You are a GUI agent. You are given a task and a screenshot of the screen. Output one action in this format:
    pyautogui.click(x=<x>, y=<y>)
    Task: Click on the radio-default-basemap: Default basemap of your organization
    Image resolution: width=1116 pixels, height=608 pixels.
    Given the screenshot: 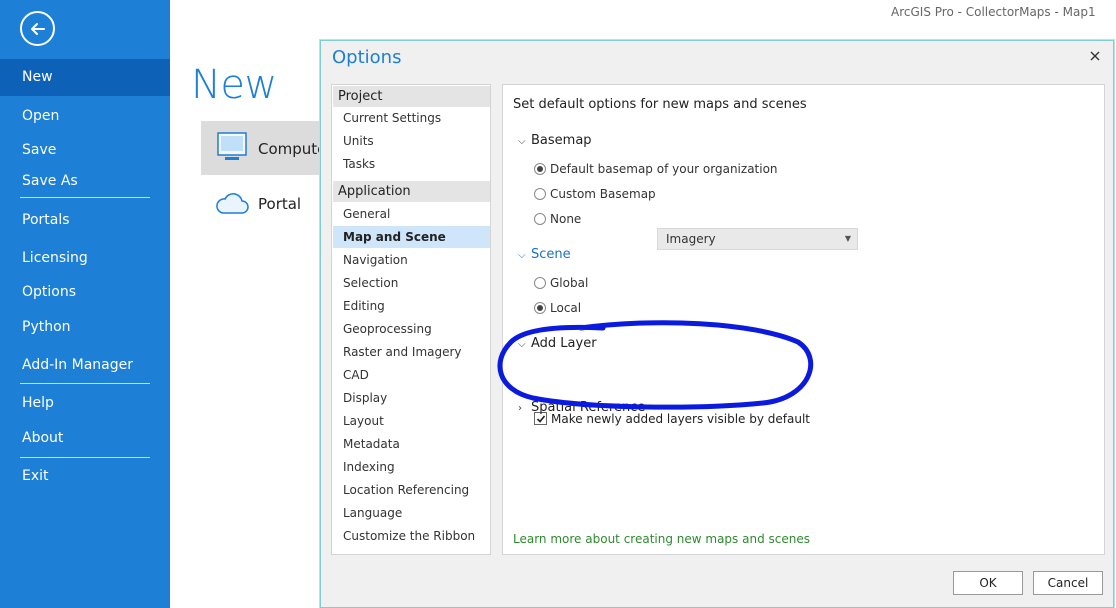 What is the action you would take?
    pyautogui.click(x=656, y=169)
    